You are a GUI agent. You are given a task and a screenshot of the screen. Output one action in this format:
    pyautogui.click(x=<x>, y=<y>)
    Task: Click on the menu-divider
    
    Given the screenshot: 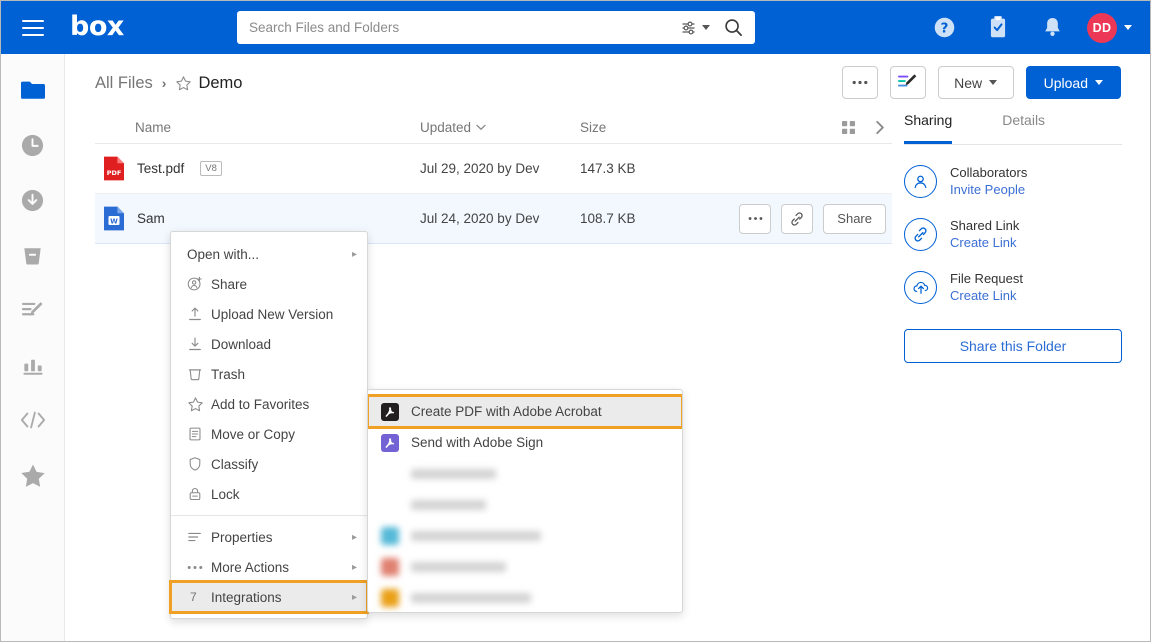 What is the action you would take?
    pyautogui.click(x=269, y=515)
    